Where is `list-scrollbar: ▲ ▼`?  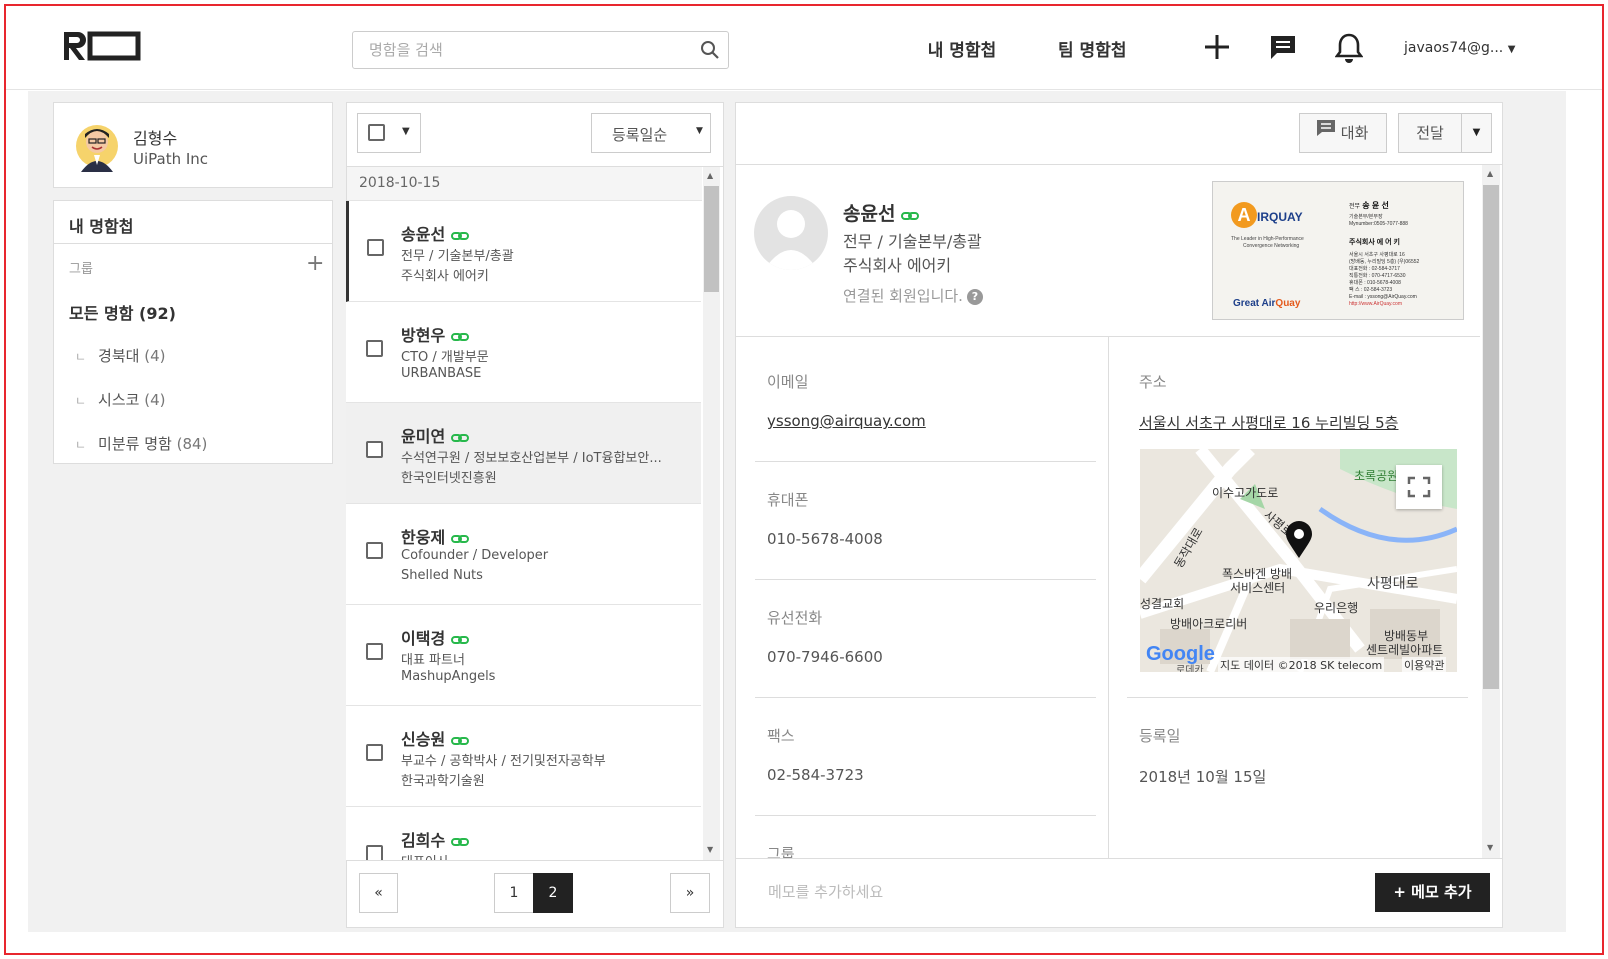 list-scrollbar: ▲ ▼ is located at coordinates (711, 513).